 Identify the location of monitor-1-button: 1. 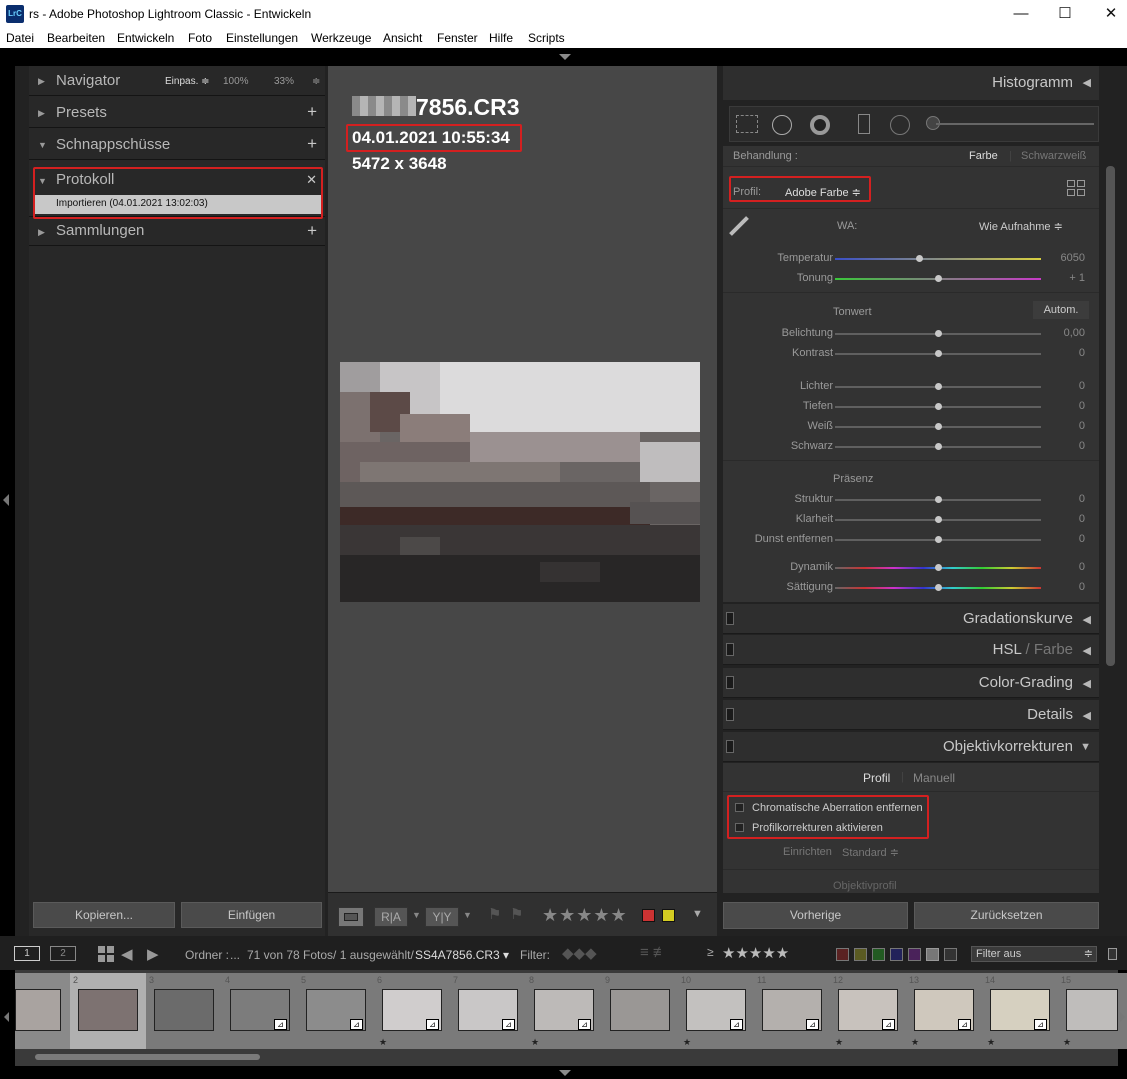
(27, 953).